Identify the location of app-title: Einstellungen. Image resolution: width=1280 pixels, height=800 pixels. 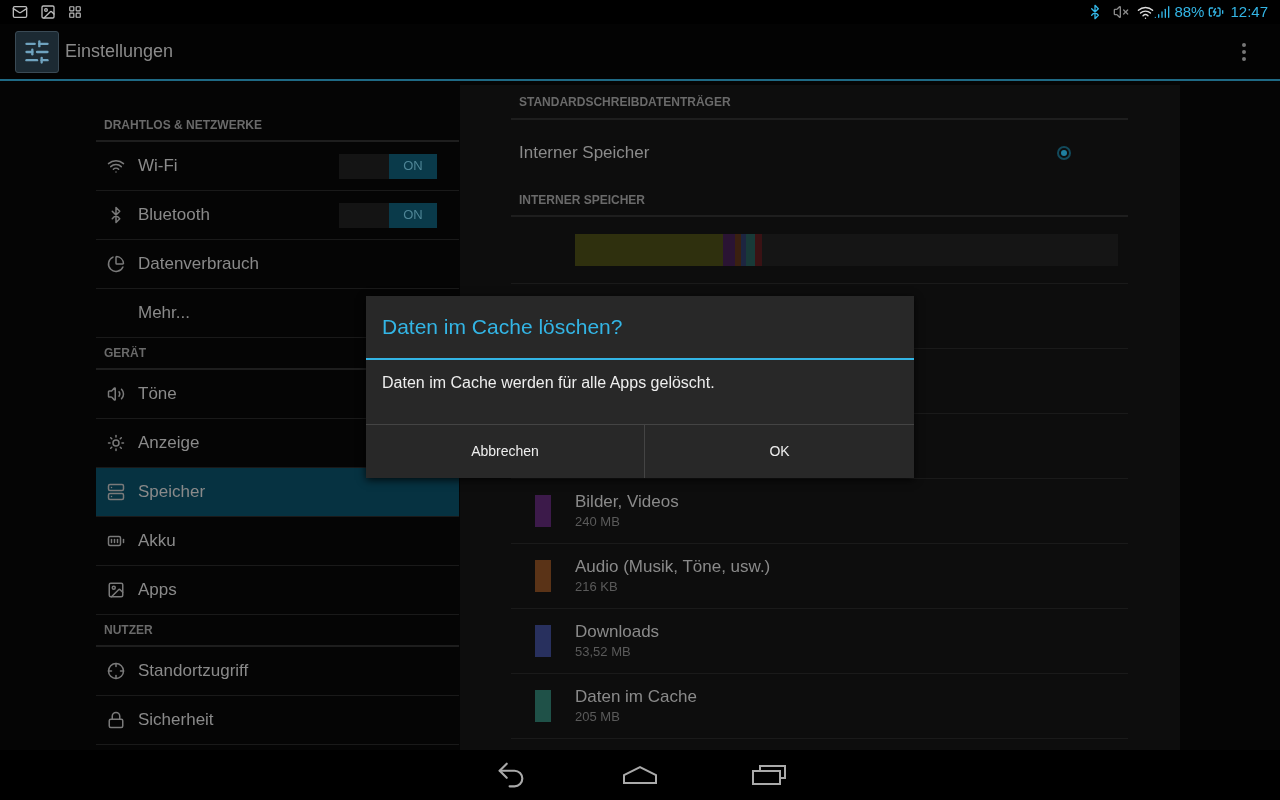
(120, 51).